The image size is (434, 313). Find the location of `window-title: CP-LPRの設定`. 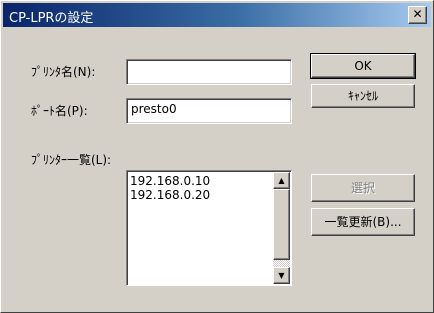

window-title: CP-LPRの設定 is located at coordinates (51, 18).